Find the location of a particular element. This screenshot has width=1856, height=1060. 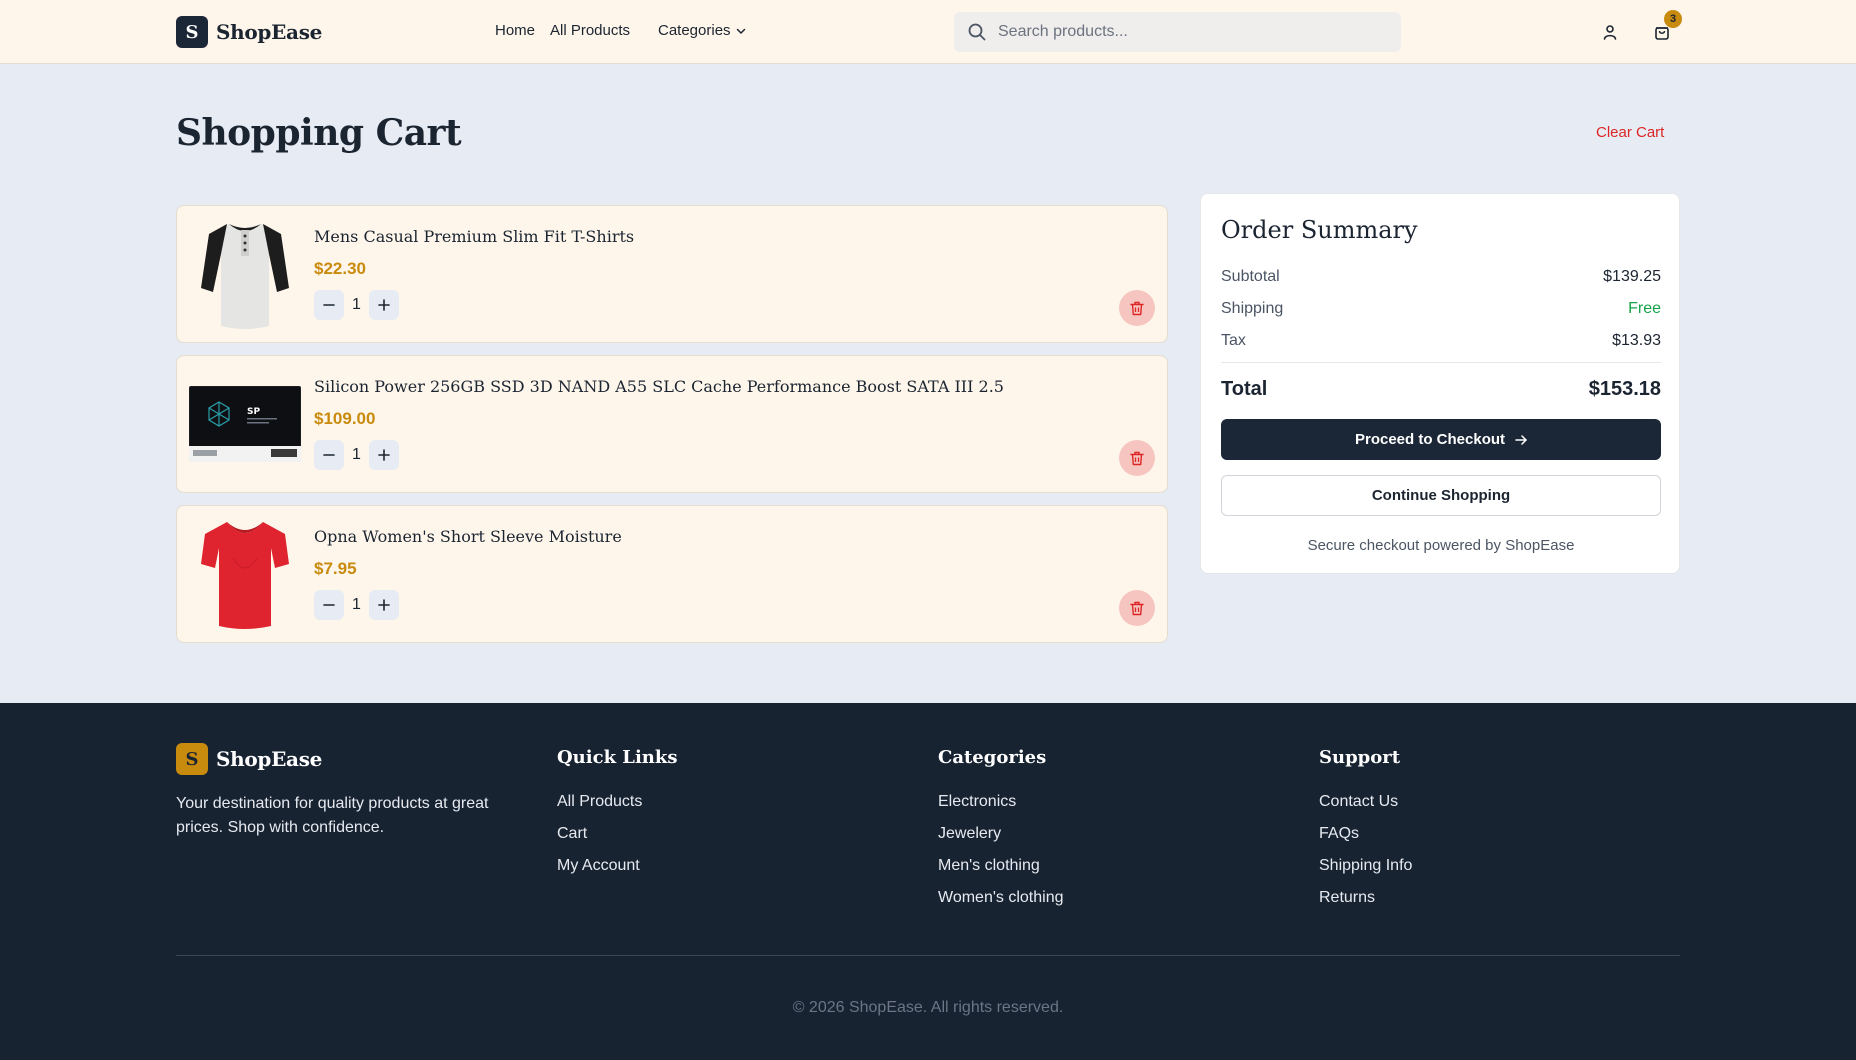

nav-categories-label: Categories is located at coordinates (694, 30).